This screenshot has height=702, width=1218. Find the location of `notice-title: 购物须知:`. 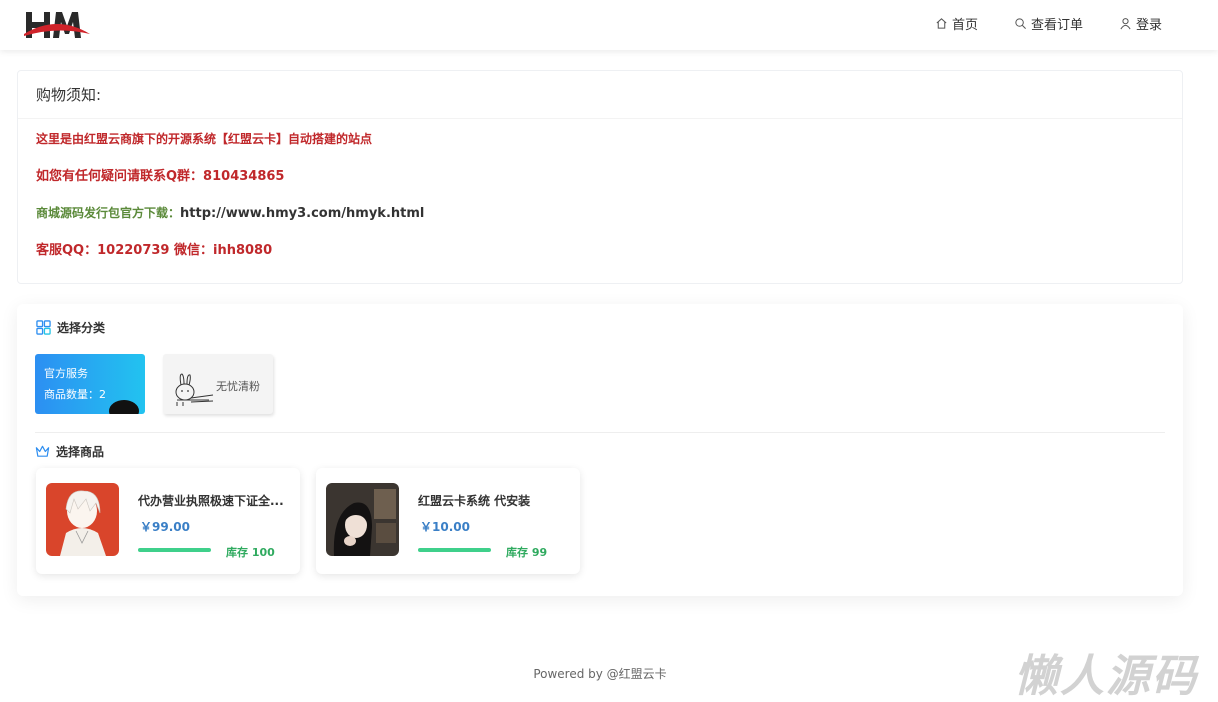

notice-title: 购物须知: is located at coordinates (600, 95).